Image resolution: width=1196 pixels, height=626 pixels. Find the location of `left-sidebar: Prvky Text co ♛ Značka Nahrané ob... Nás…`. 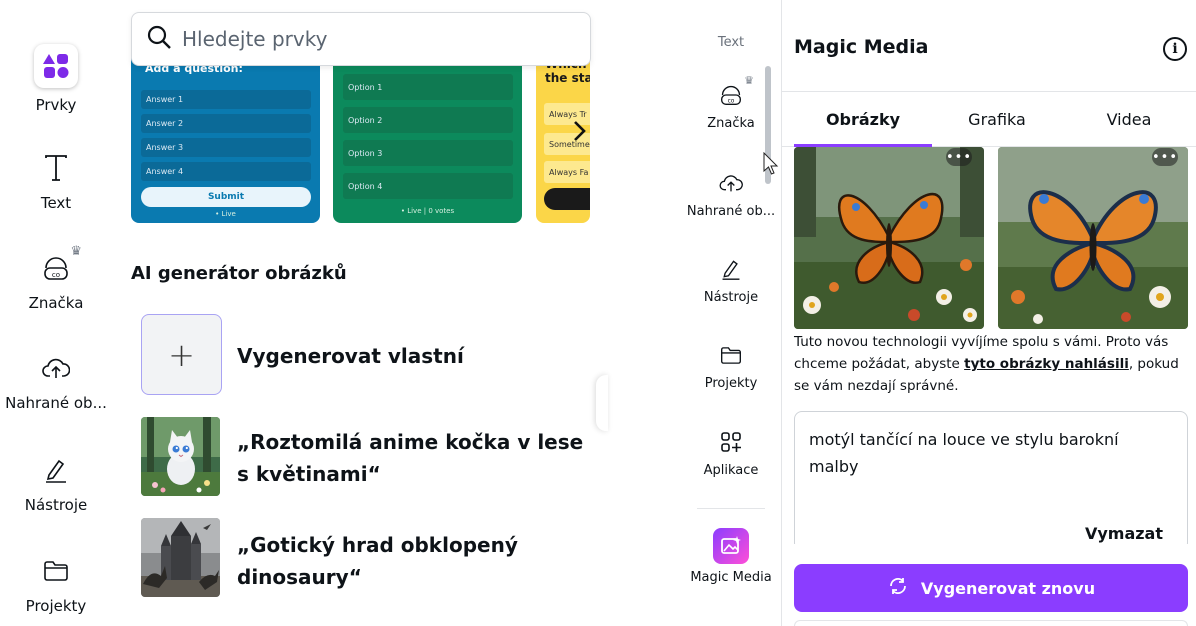

left-sidebar: Prvky Text co ♛ Značka Nahrané ob... Nás… is located at coordinates (56, 313).